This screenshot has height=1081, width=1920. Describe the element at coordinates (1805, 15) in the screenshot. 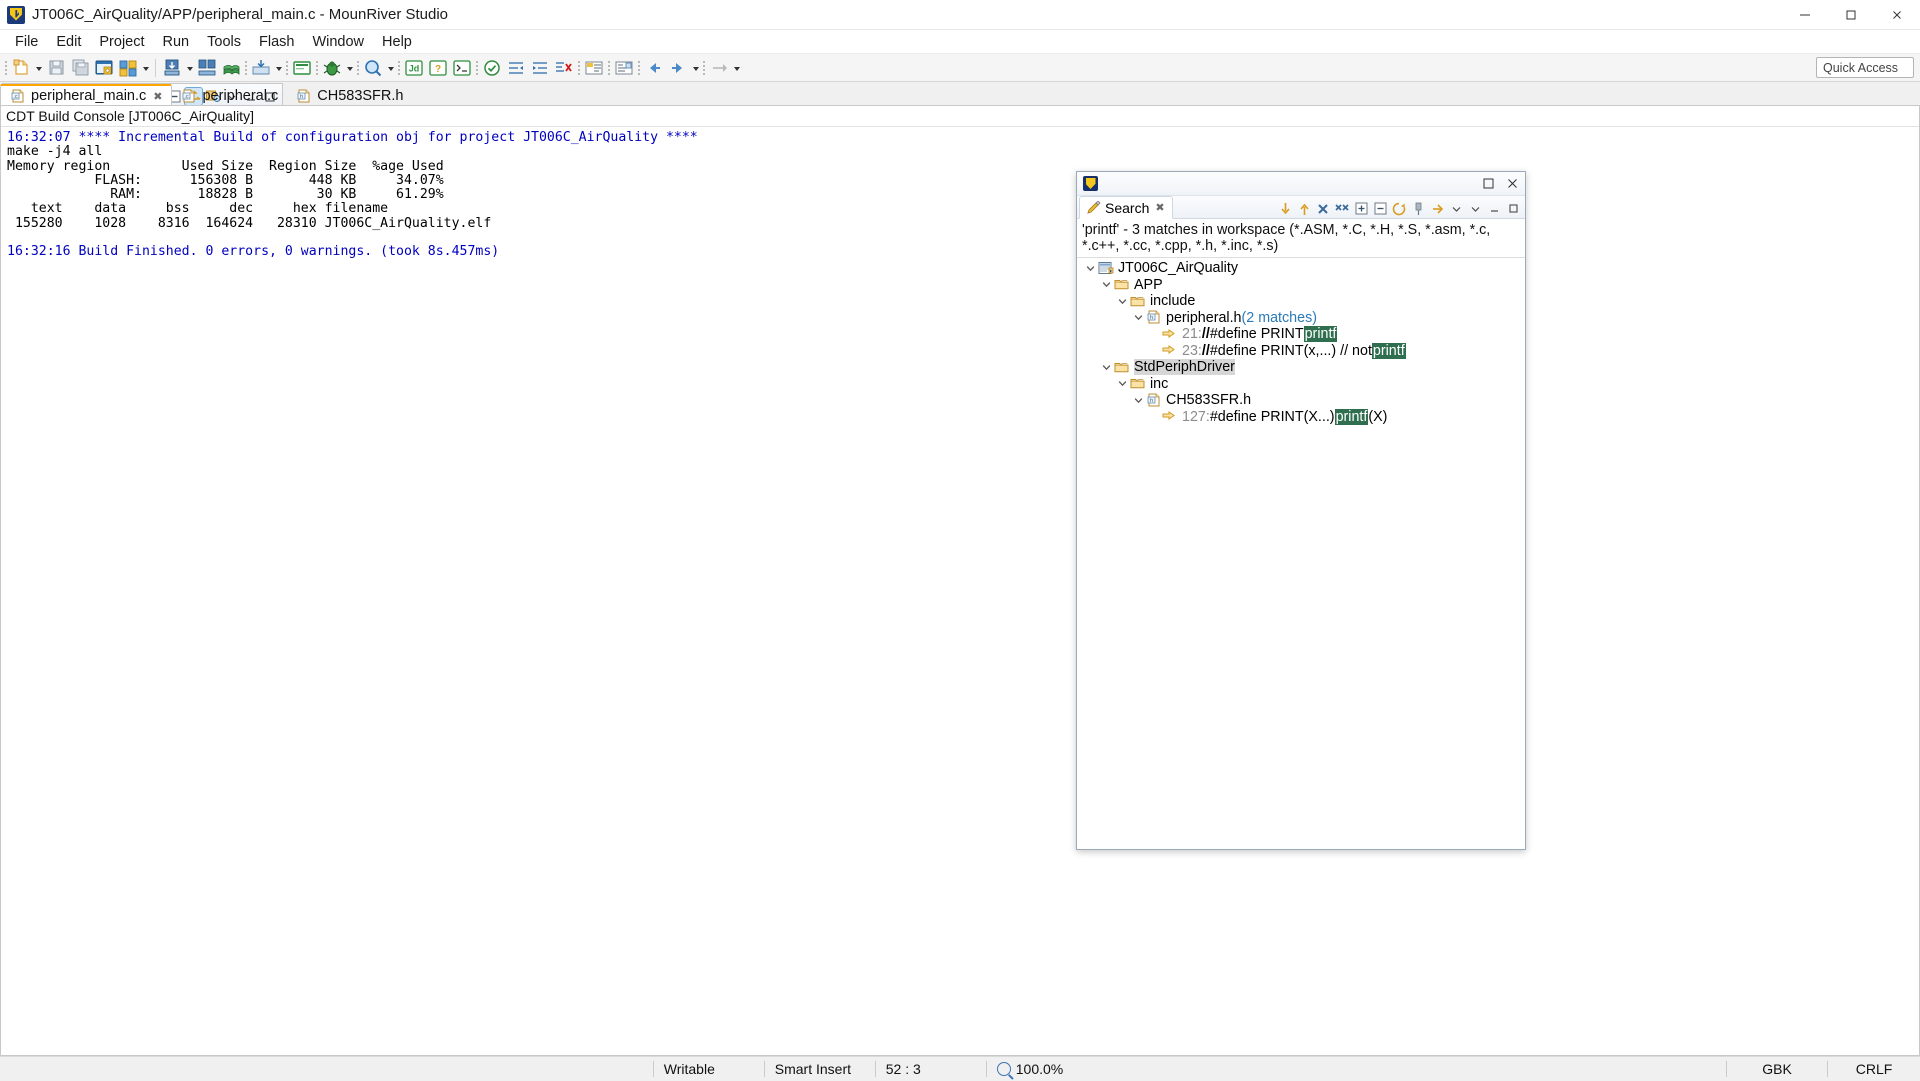

I see `minimize-button` at that location.